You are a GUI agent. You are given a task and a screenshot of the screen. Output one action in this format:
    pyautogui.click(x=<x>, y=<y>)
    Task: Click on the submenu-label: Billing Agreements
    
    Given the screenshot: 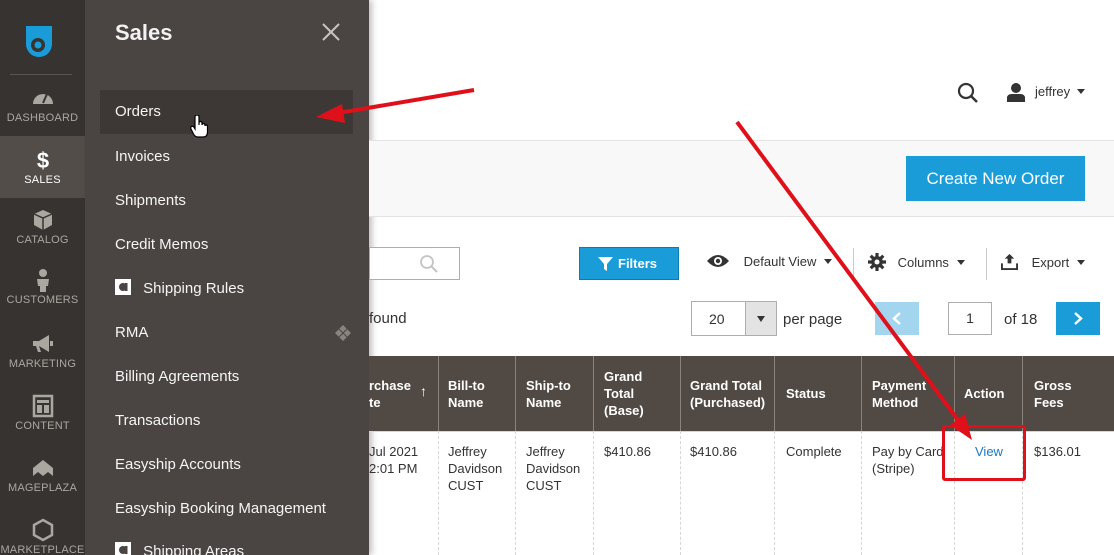 What is the action you would take?
    pyautogui.click(x=177, y=376)
    